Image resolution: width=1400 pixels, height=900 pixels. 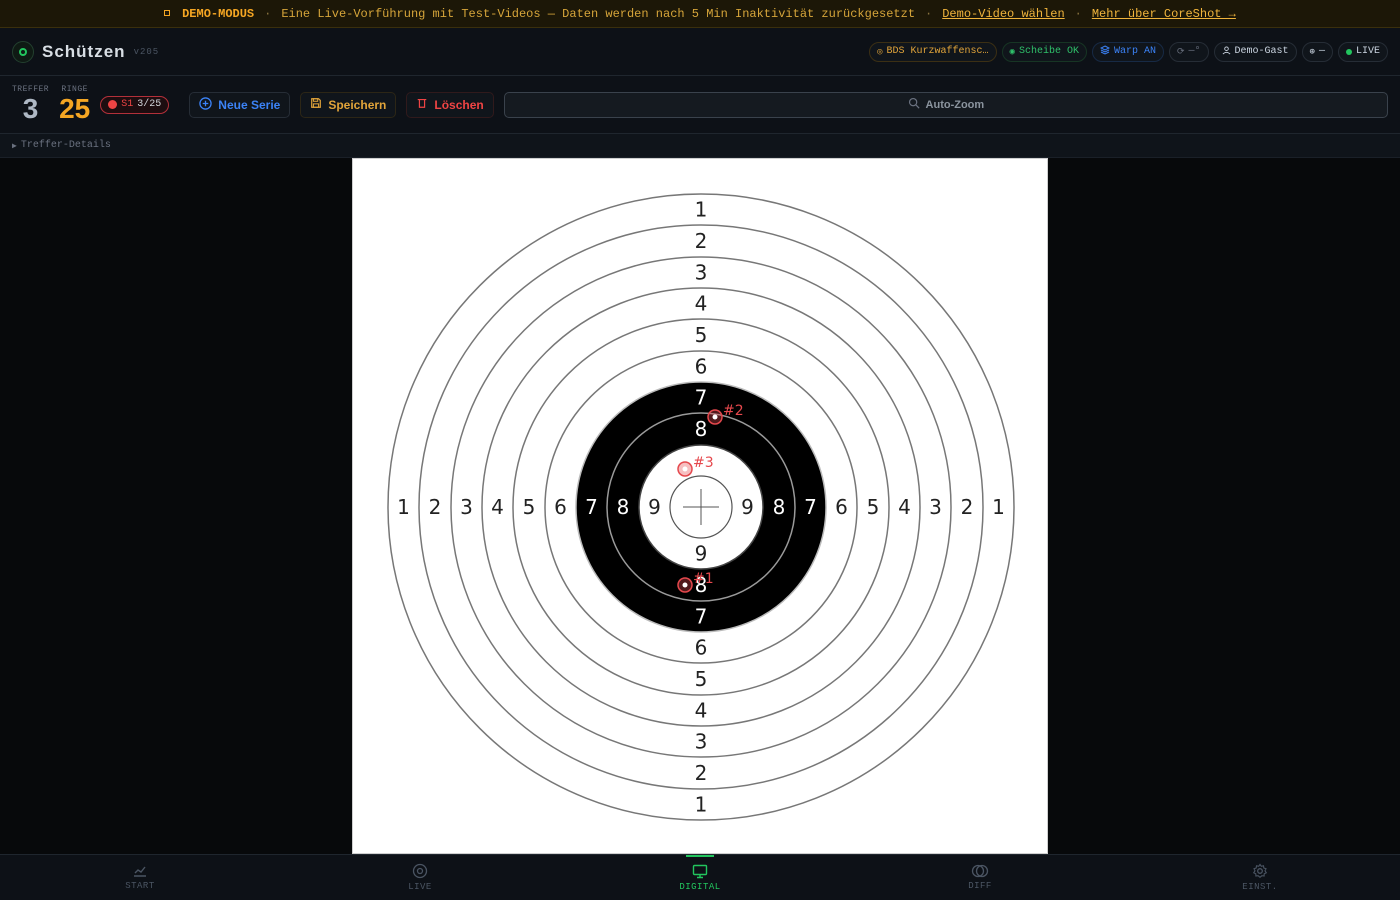 What do you see at coordinates (75, 108) in the screenshot?
I see `rings-value: 25` at bounding box center [75, 108].